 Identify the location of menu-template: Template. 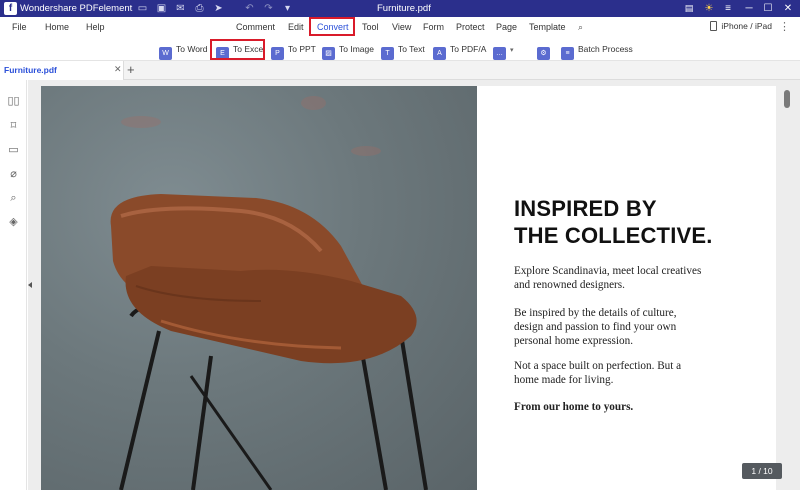
(547, 27).